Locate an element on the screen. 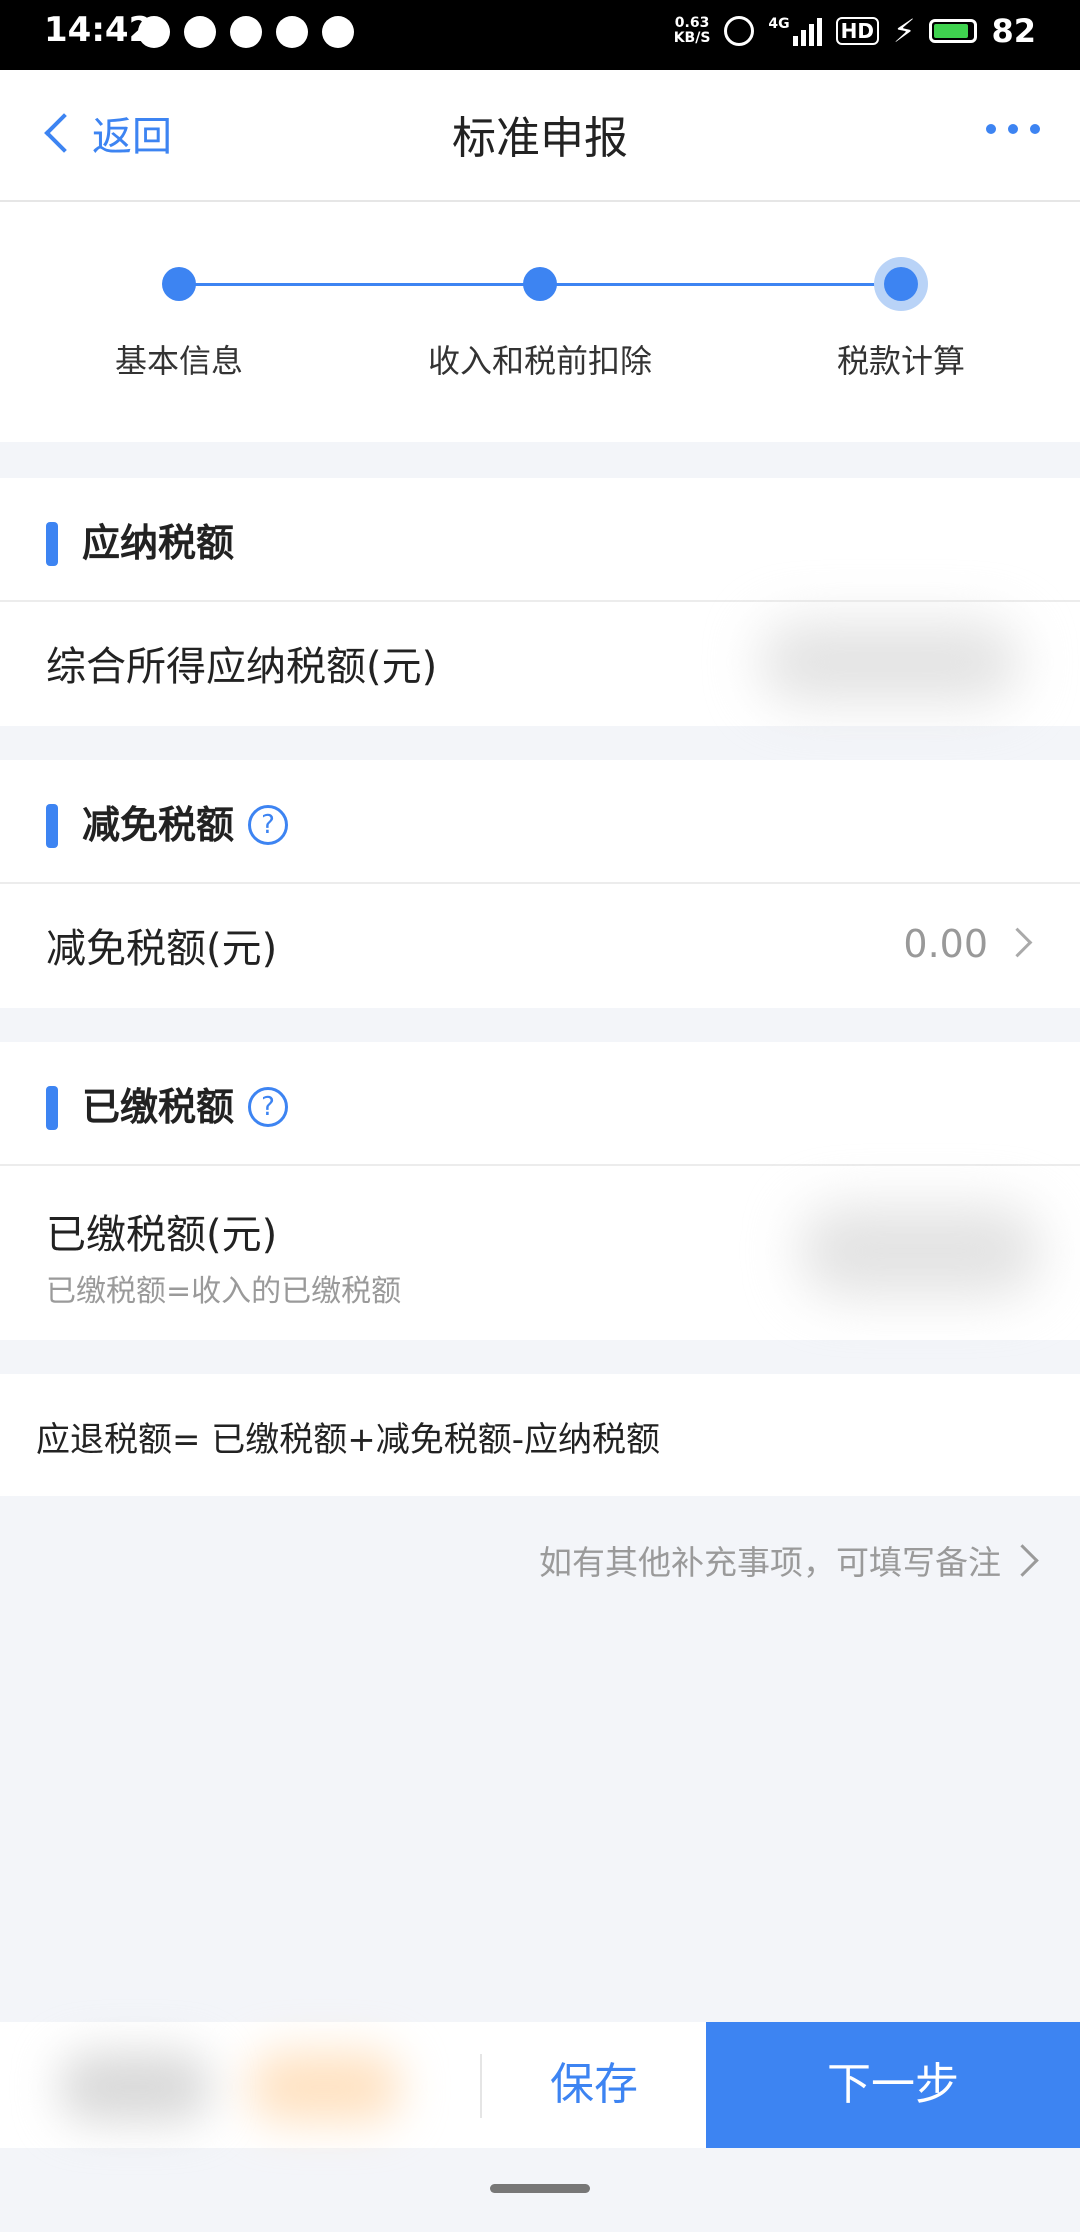  section-paid-tax: 已缴税额 ? 已缴税额(元) 已缴税额=收入的已缴税额 is located at coordinates (540, 1191).